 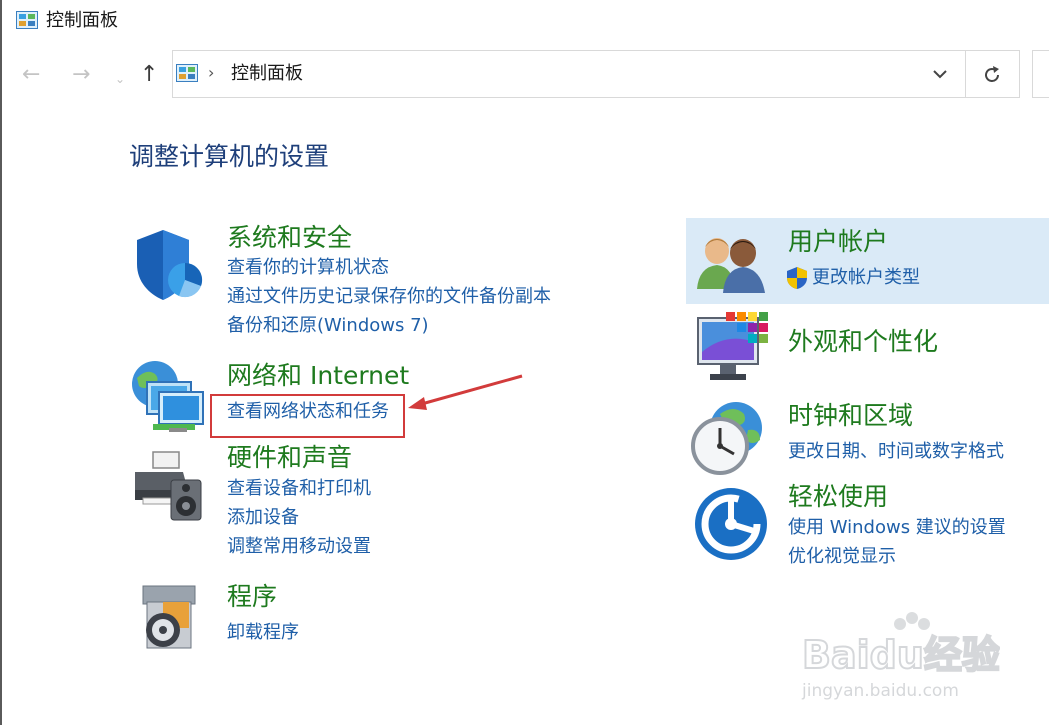 I want to click on ease-of-access-icon, so click(x=731, y=524).